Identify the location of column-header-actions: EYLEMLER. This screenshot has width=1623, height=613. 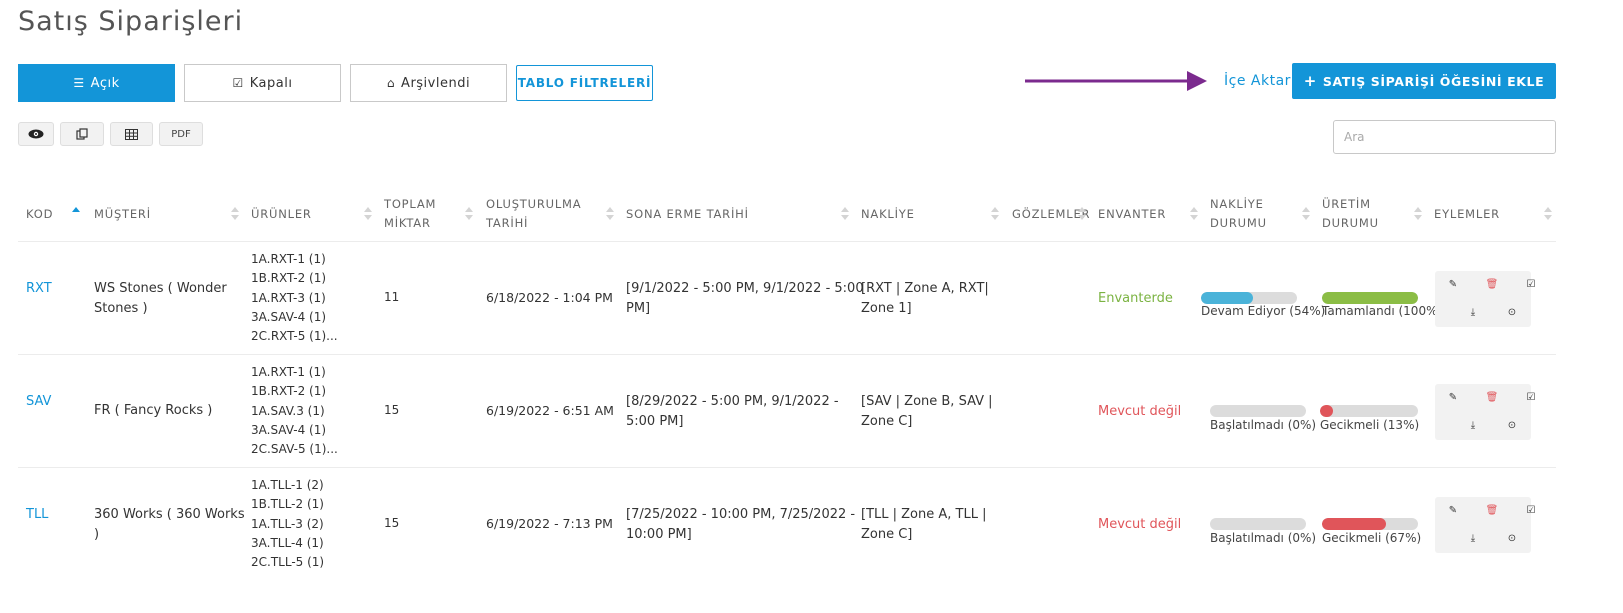
(1467, 214).